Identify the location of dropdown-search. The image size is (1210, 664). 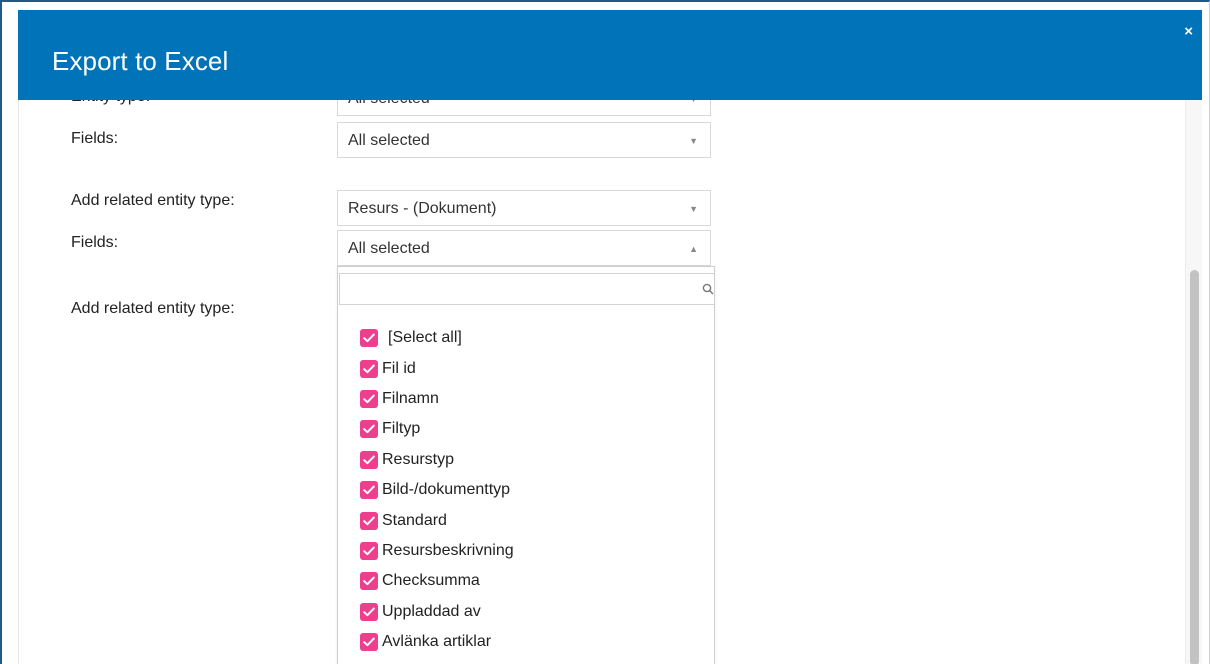
(526, 289).